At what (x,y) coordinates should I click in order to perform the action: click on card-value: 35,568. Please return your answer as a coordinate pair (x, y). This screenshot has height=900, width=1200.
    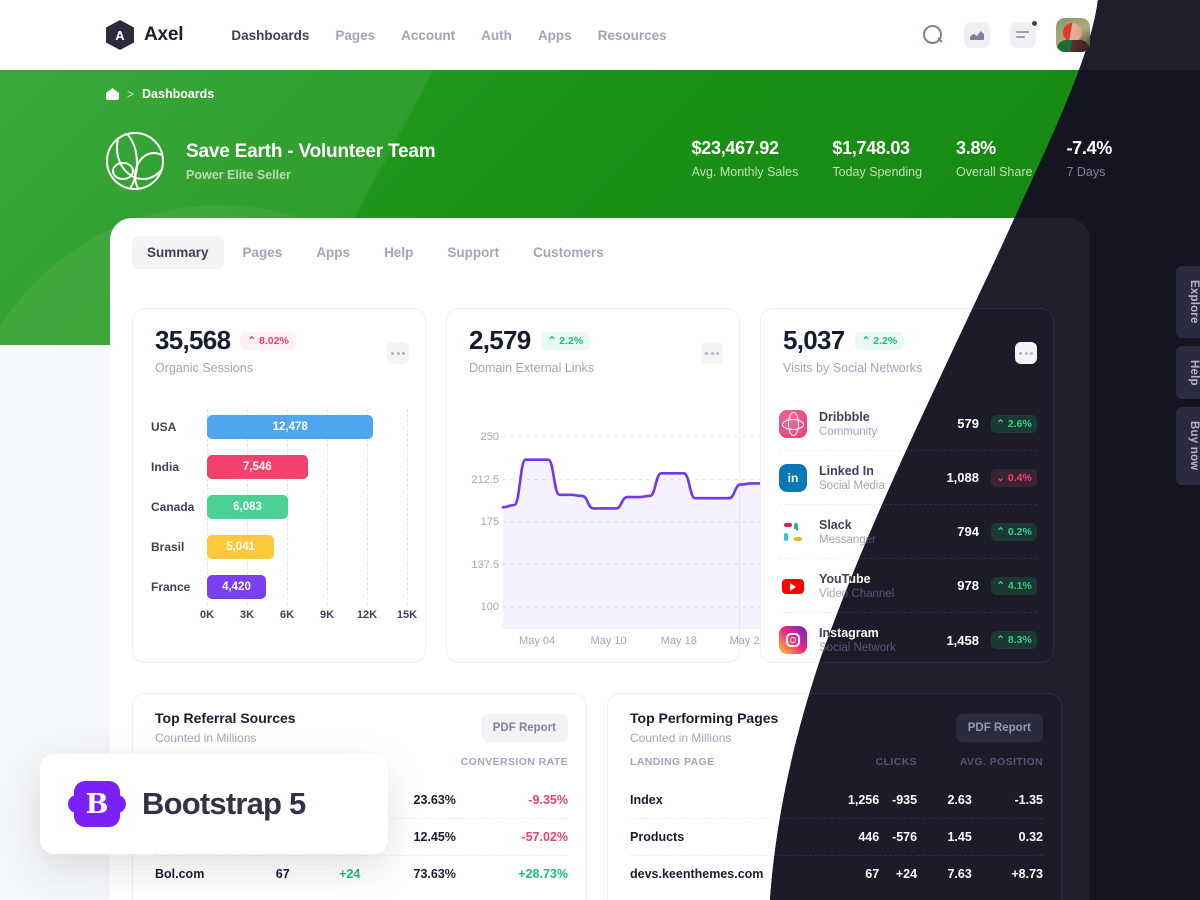
    Looking at the image, I should click on (193, 340).